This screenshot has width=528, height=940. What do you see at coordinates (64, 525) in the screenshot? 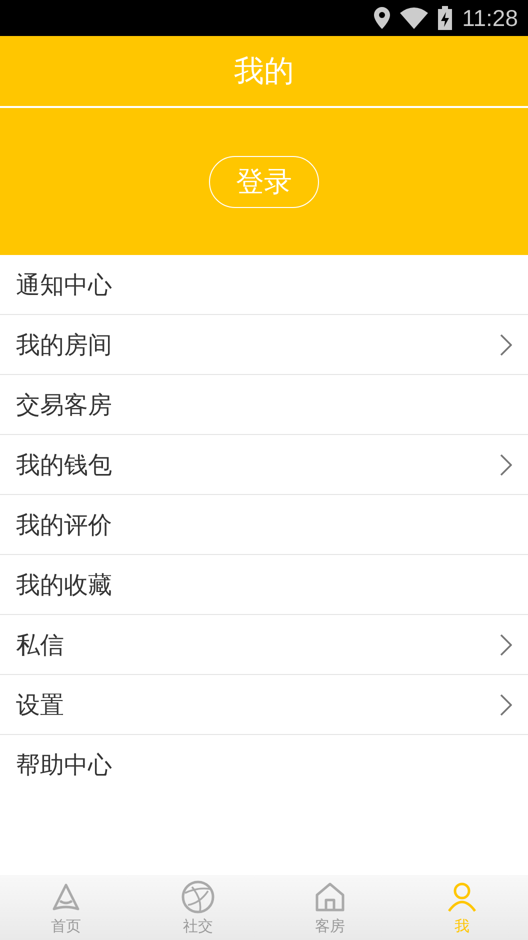
I see `menu-item-label: 我的评价` at bounding box center [64, 525].